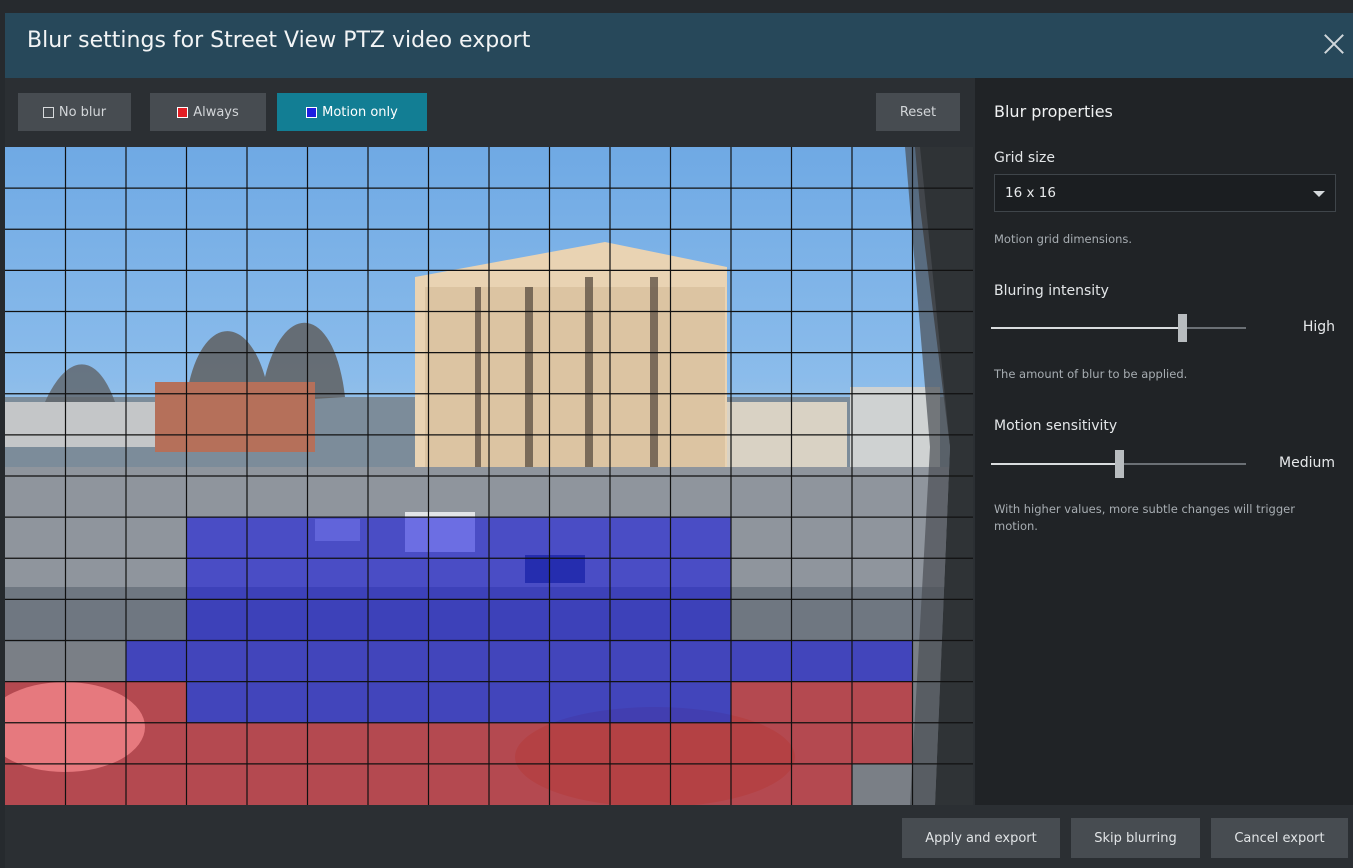 The image size is (1353, 868). Describe the element at coordinates (1118, 328) in the screenshot. I see `blur-intensity-slider` at that location.